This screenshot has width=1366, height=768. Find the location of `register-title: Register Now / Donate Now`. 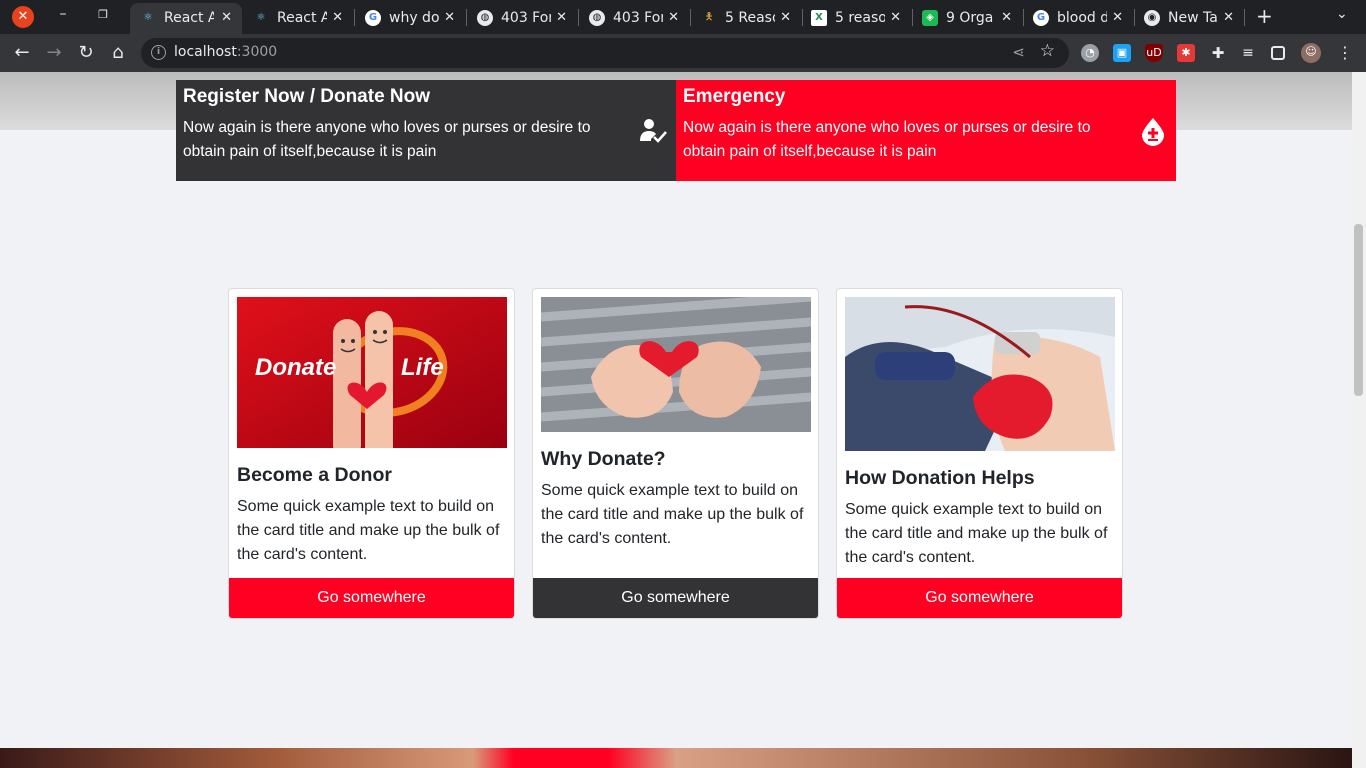

register-title: Register Now / Donate Now is located at coordinates (307, 96).